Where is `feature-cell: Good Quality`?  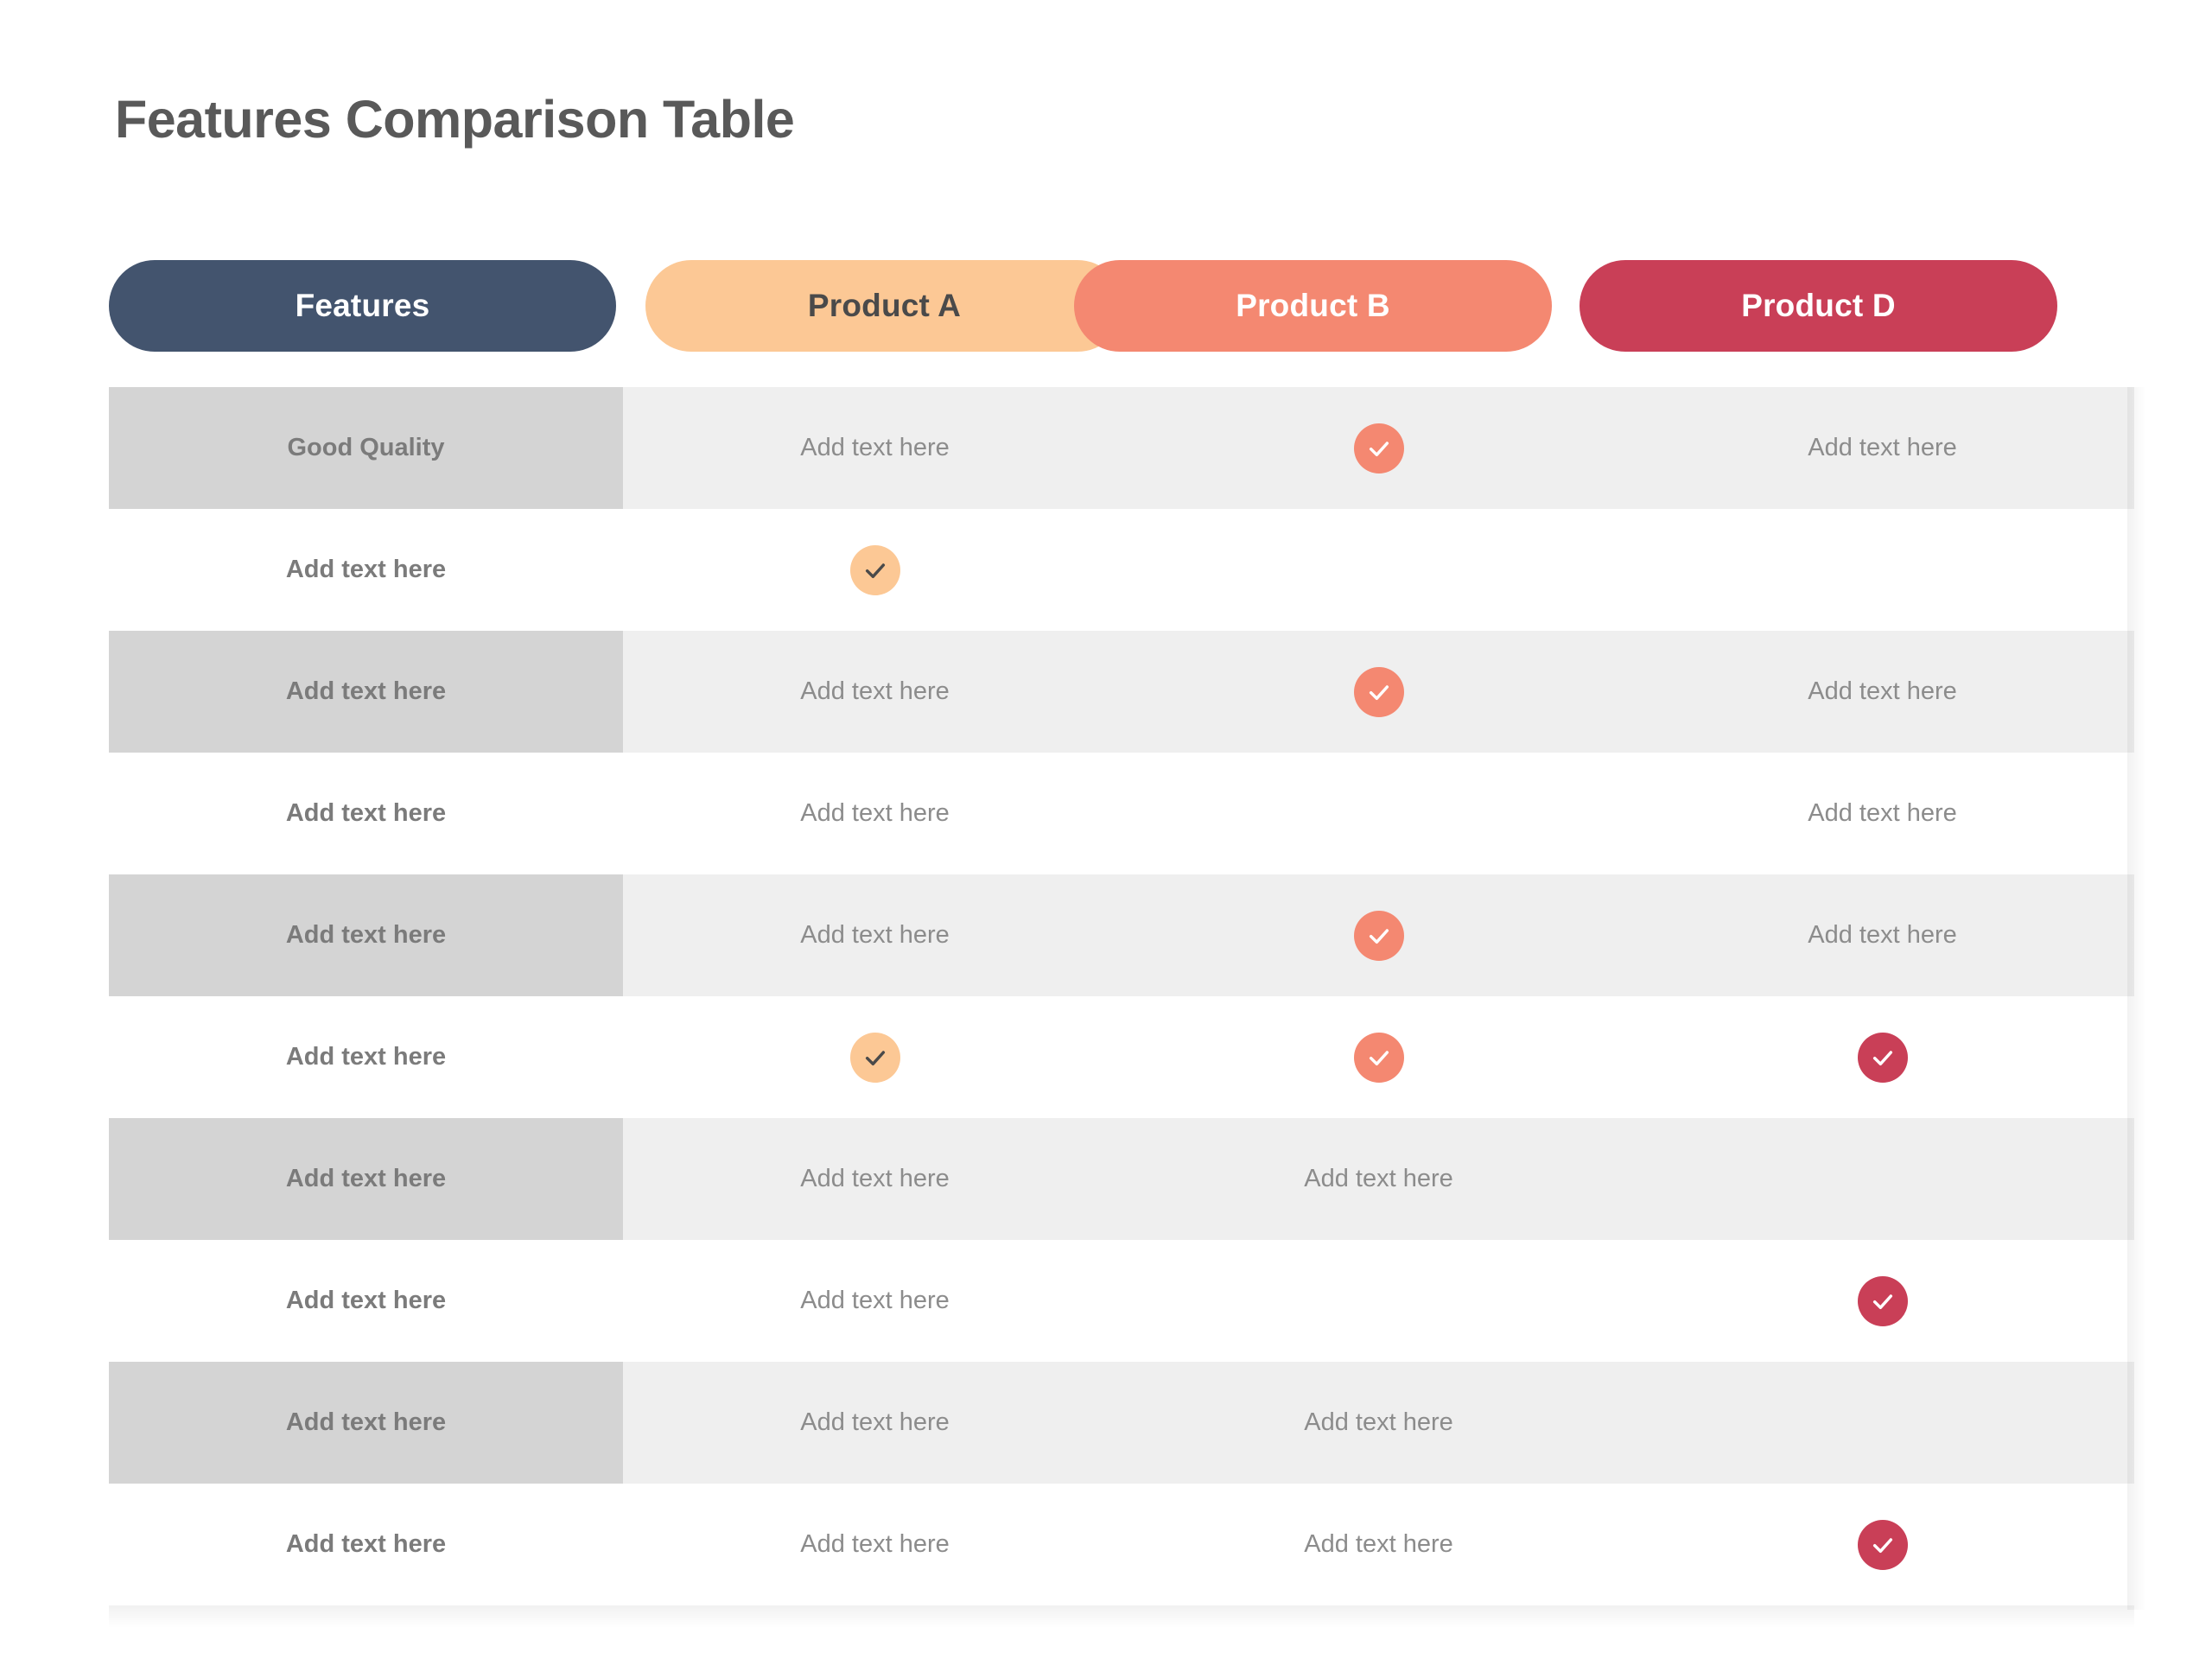 feature-cell: Good Quality is located at coordinates (366, 448).